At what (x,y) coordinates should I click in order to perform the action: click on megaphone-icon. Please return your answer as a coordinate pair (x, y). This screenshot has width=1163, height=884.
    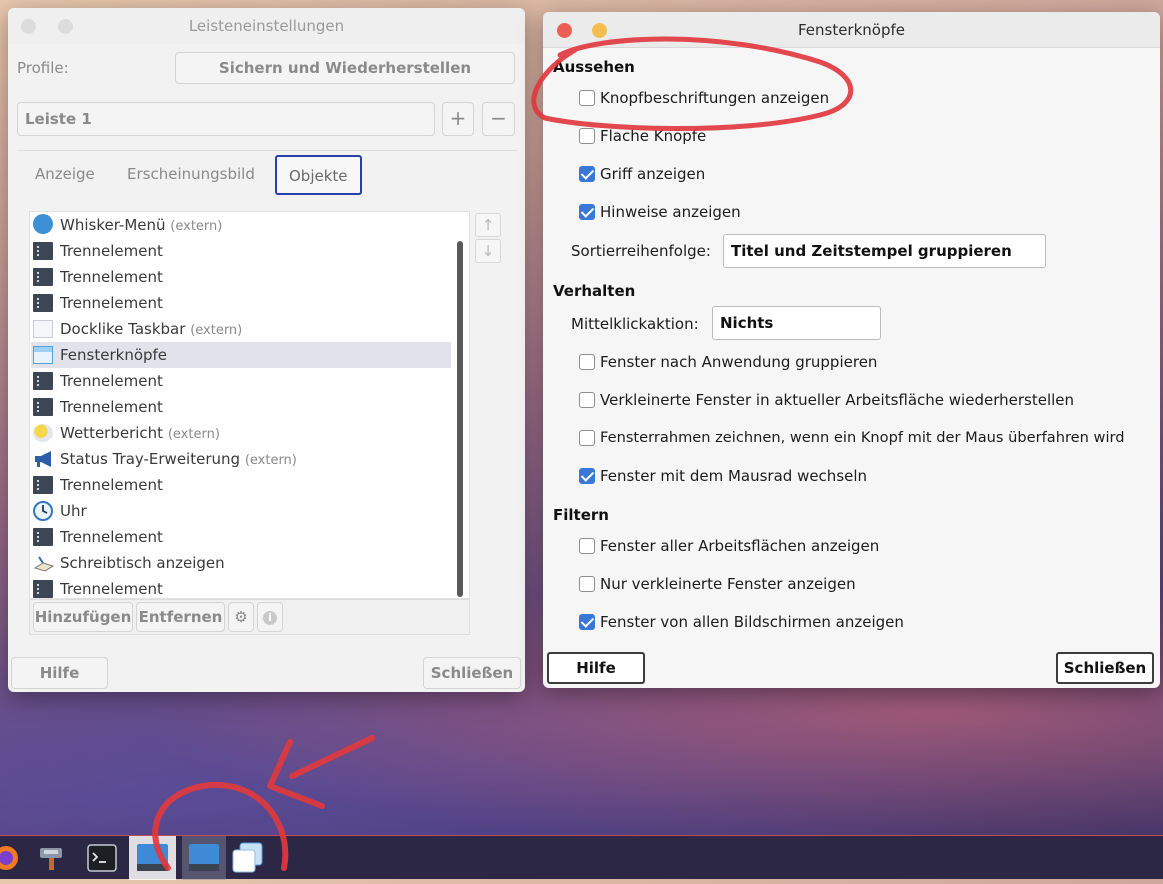
    Looking at the image, I should click on (43, 459).